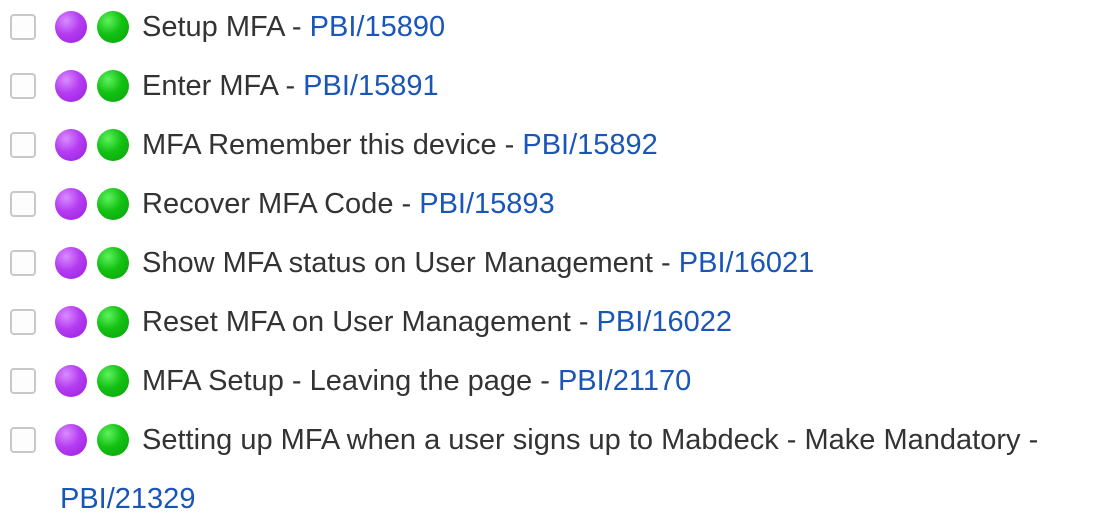 Image resolution: width=1117 pixels, height=529 pixels. I want to click on task-item: Recover MFA Code - PBI/15893, so click(558, 204).